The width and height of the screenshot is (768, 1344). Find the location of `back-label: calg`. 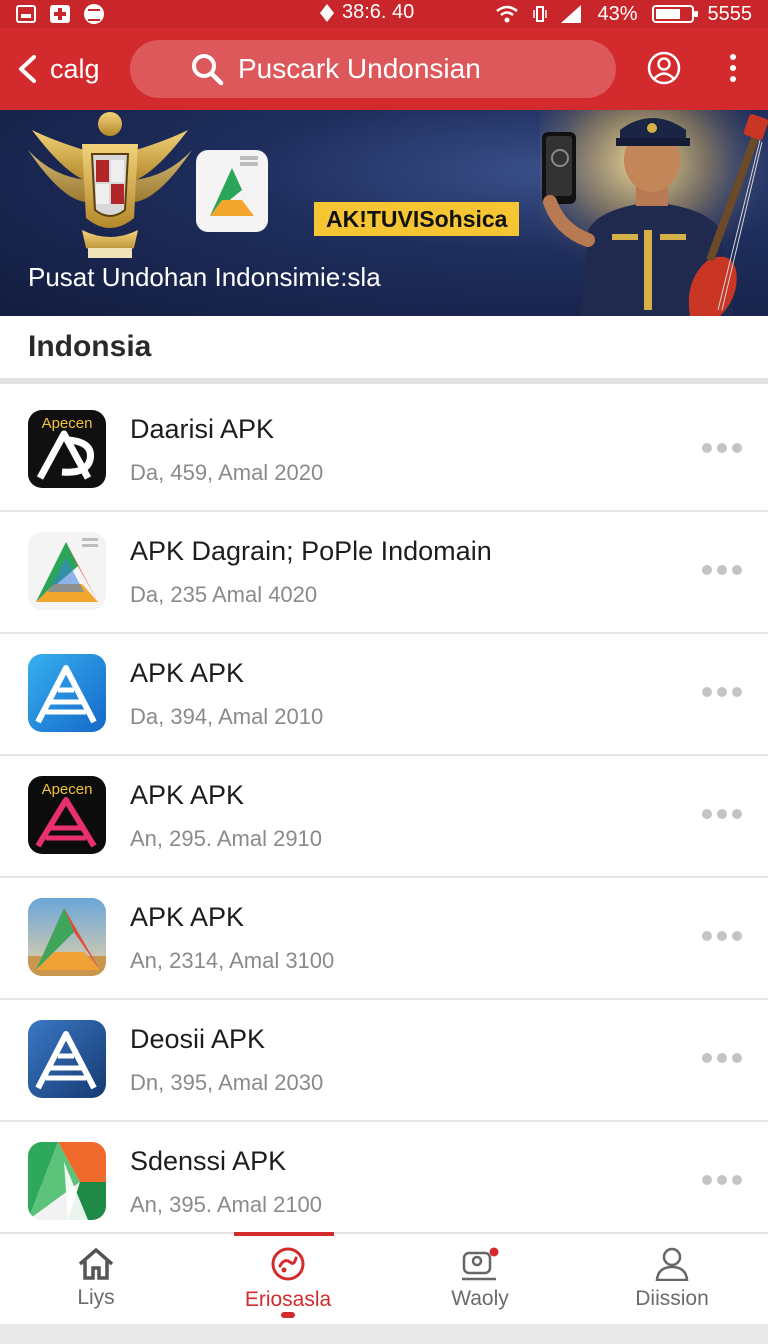

back-label: calg is located at coordinates (75, 68).